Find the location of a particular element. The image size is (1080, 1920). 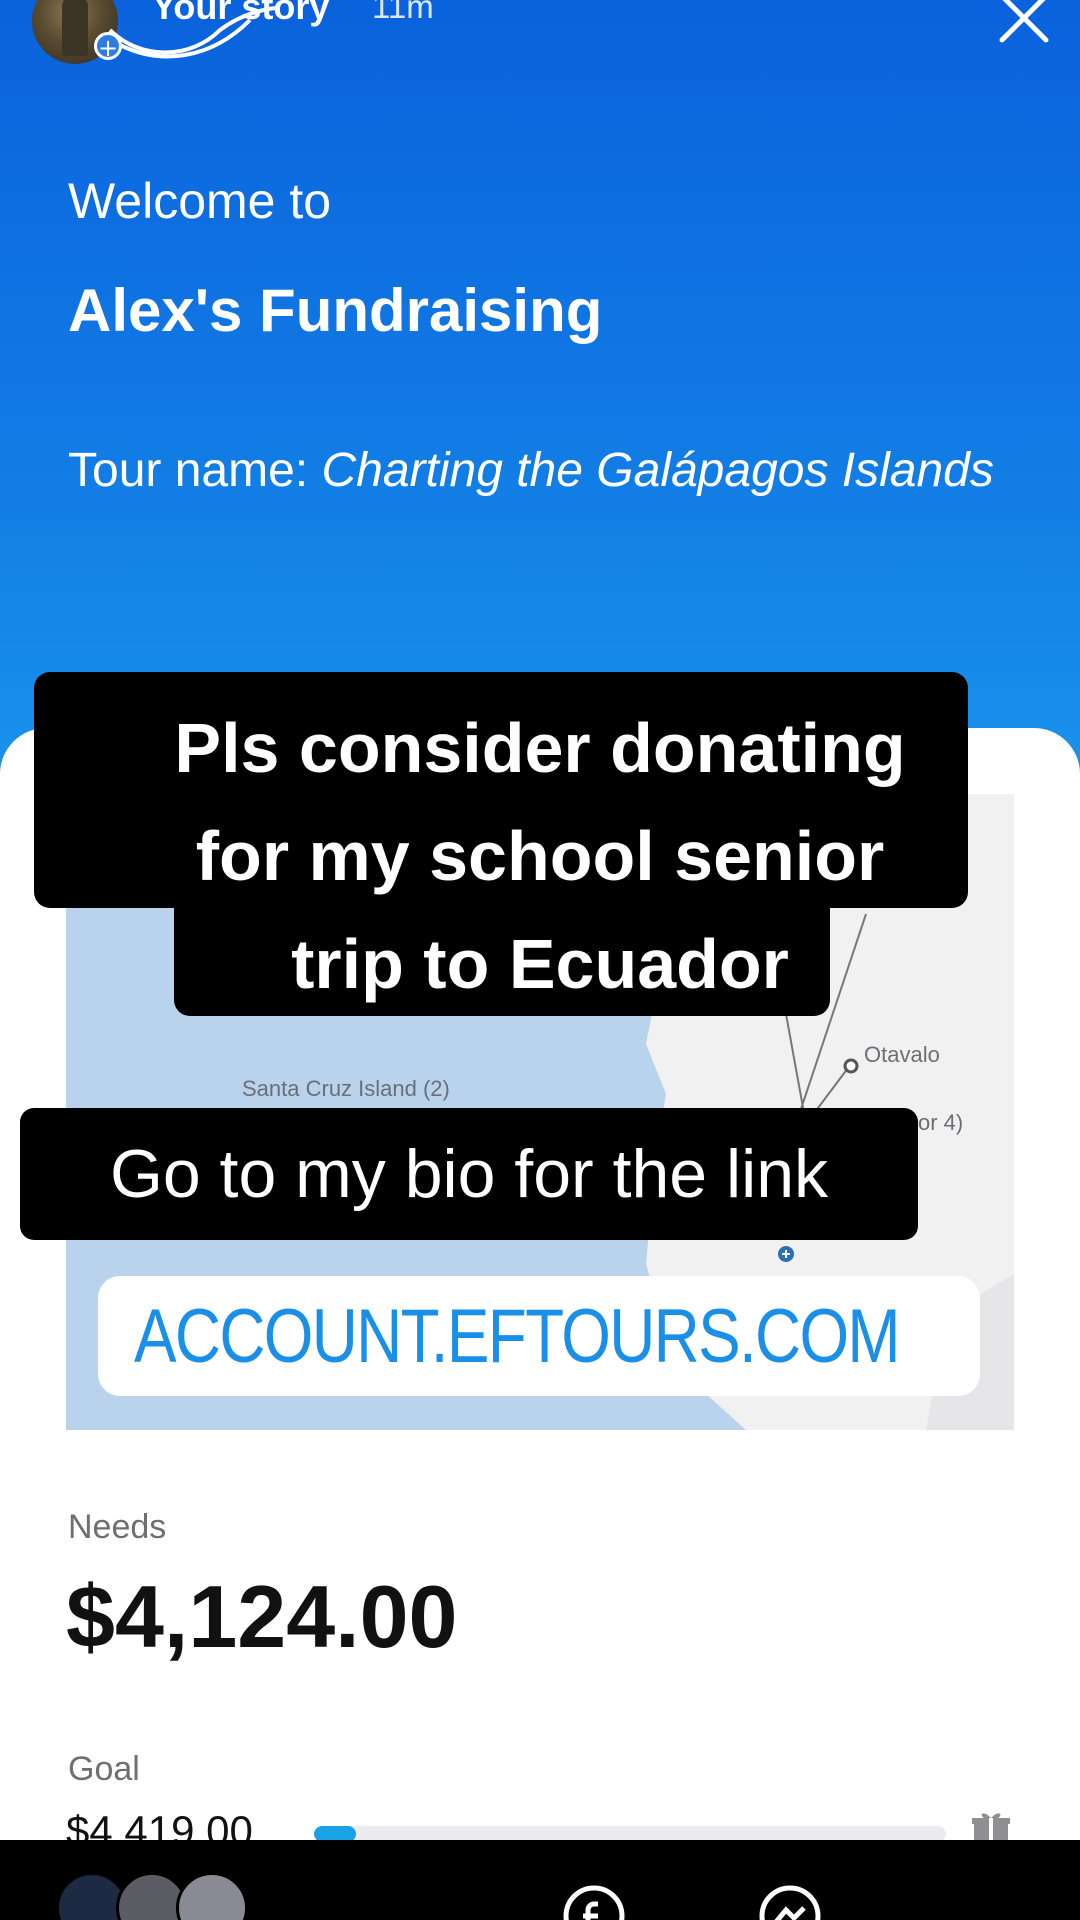

tour-prefix: Tour name: is located at coordinates (195, 470).